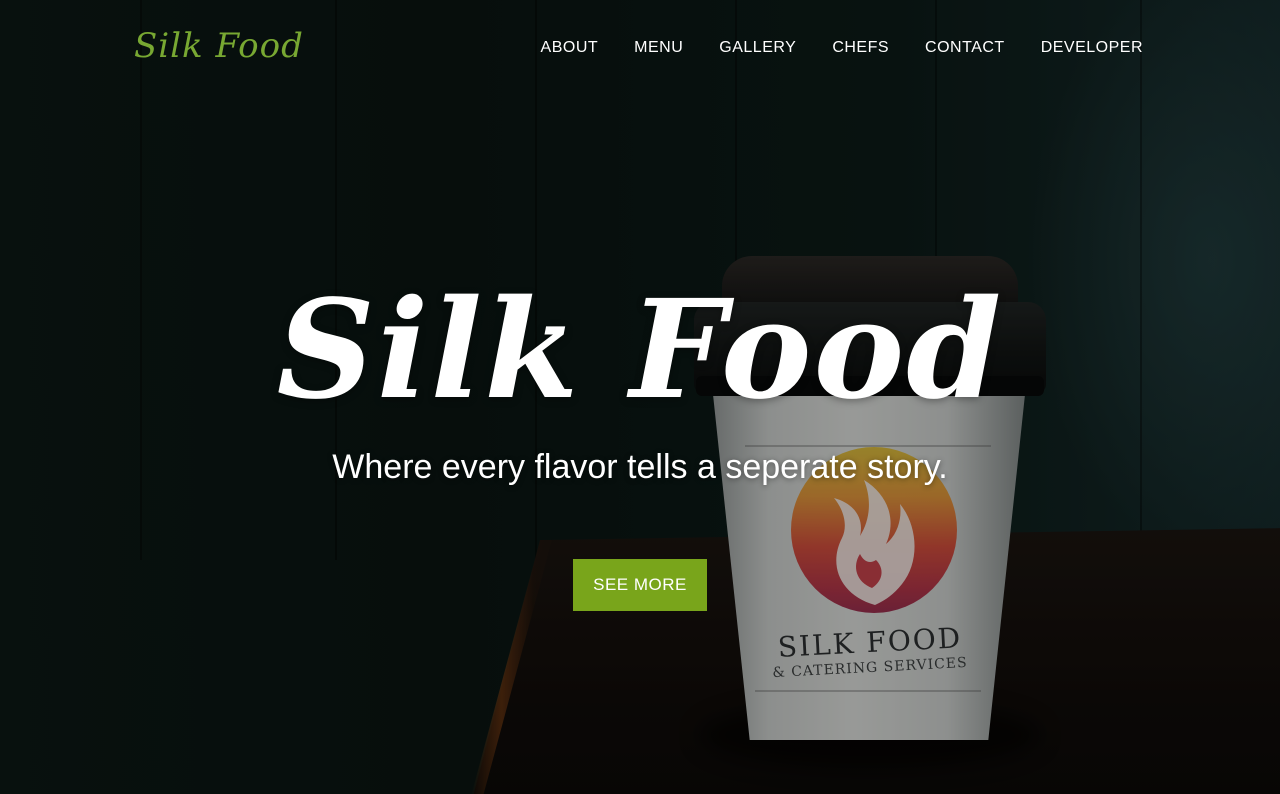  Describe the element at coordinates (640, 585) in the screenshot. I see `see-more-button: SEE MORE` at that location.